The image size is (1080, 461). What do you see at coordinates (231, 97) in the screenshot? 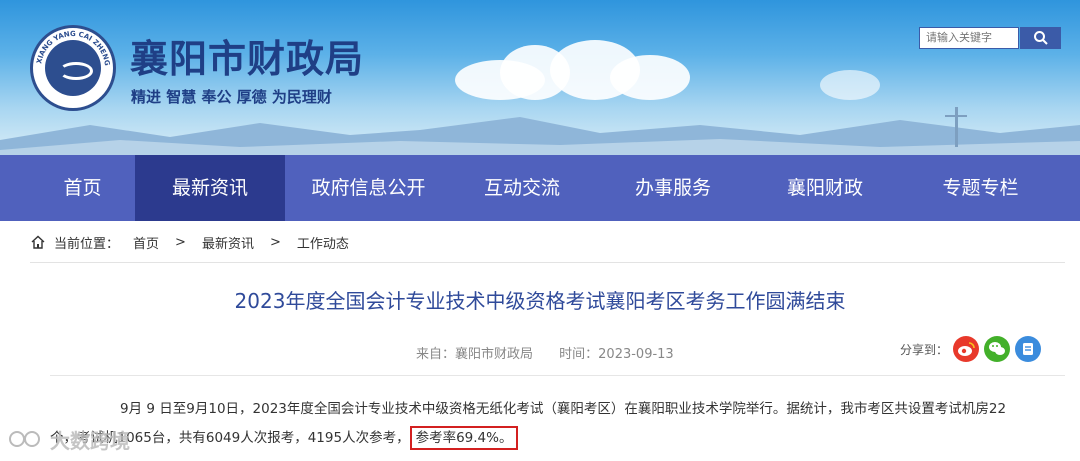
I see `site-slogan: 精进 智慧 奉公 厚德 为民理财` at bounding box center [231, 97].